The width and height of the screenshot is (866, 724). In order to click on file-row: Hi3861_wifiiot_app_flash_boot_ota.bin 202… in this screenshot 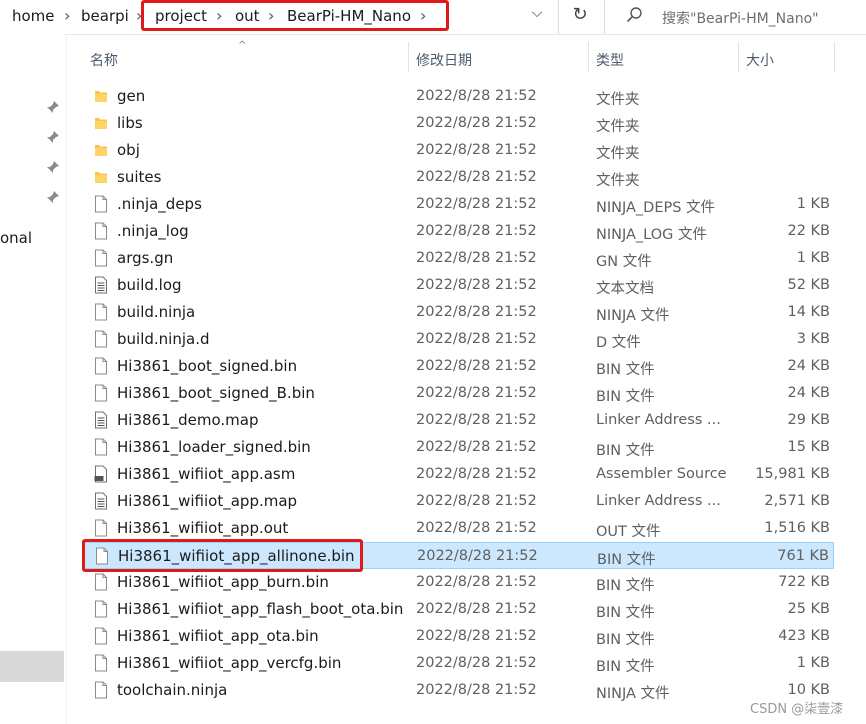, I will do `click(458, 609)`.